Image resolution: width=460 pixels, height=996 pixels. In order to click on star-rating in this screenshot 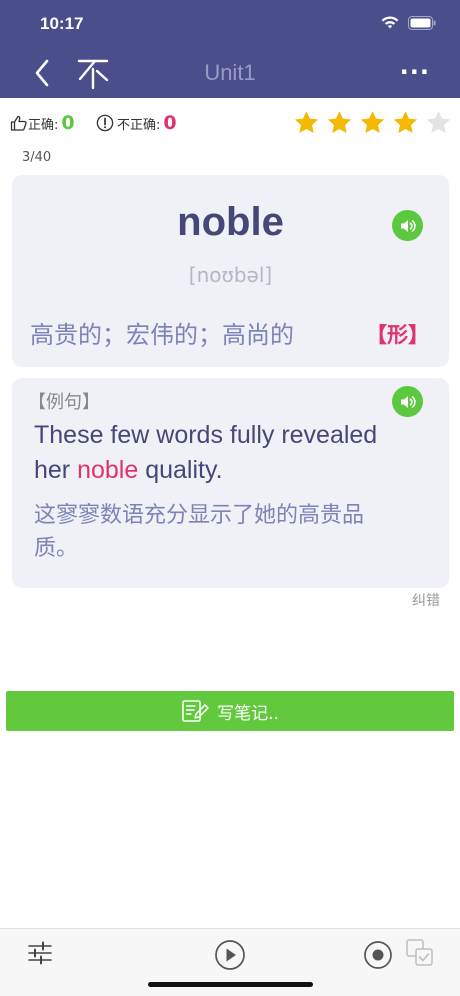, I will do `click(372, 123)`.